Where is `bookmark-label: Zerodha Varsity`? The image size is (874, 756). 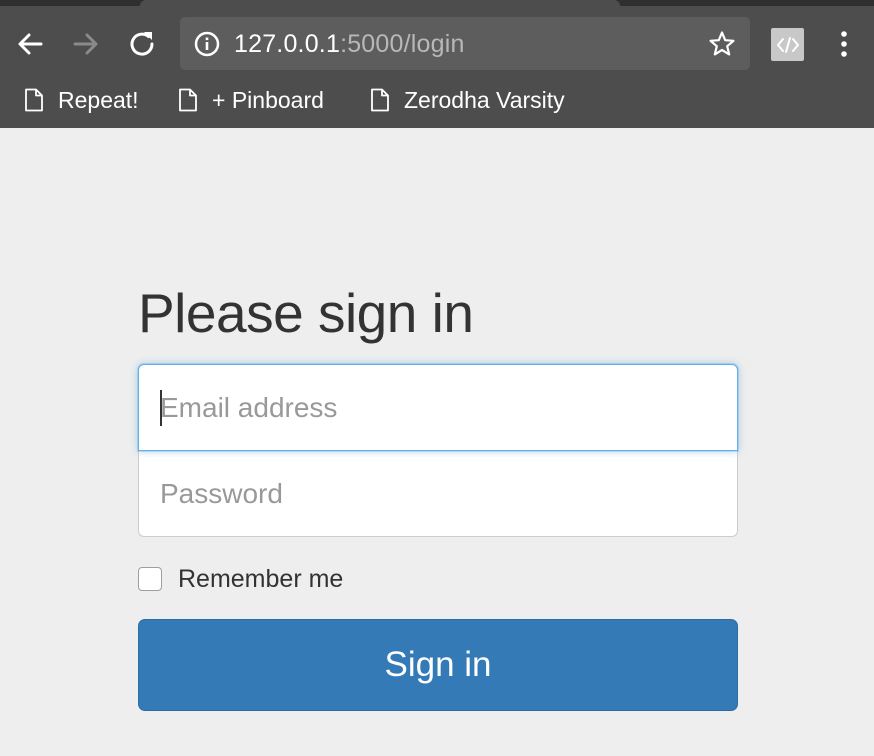
bookmark-label: Zerodha Varsity is located at coordinates (484, 99).